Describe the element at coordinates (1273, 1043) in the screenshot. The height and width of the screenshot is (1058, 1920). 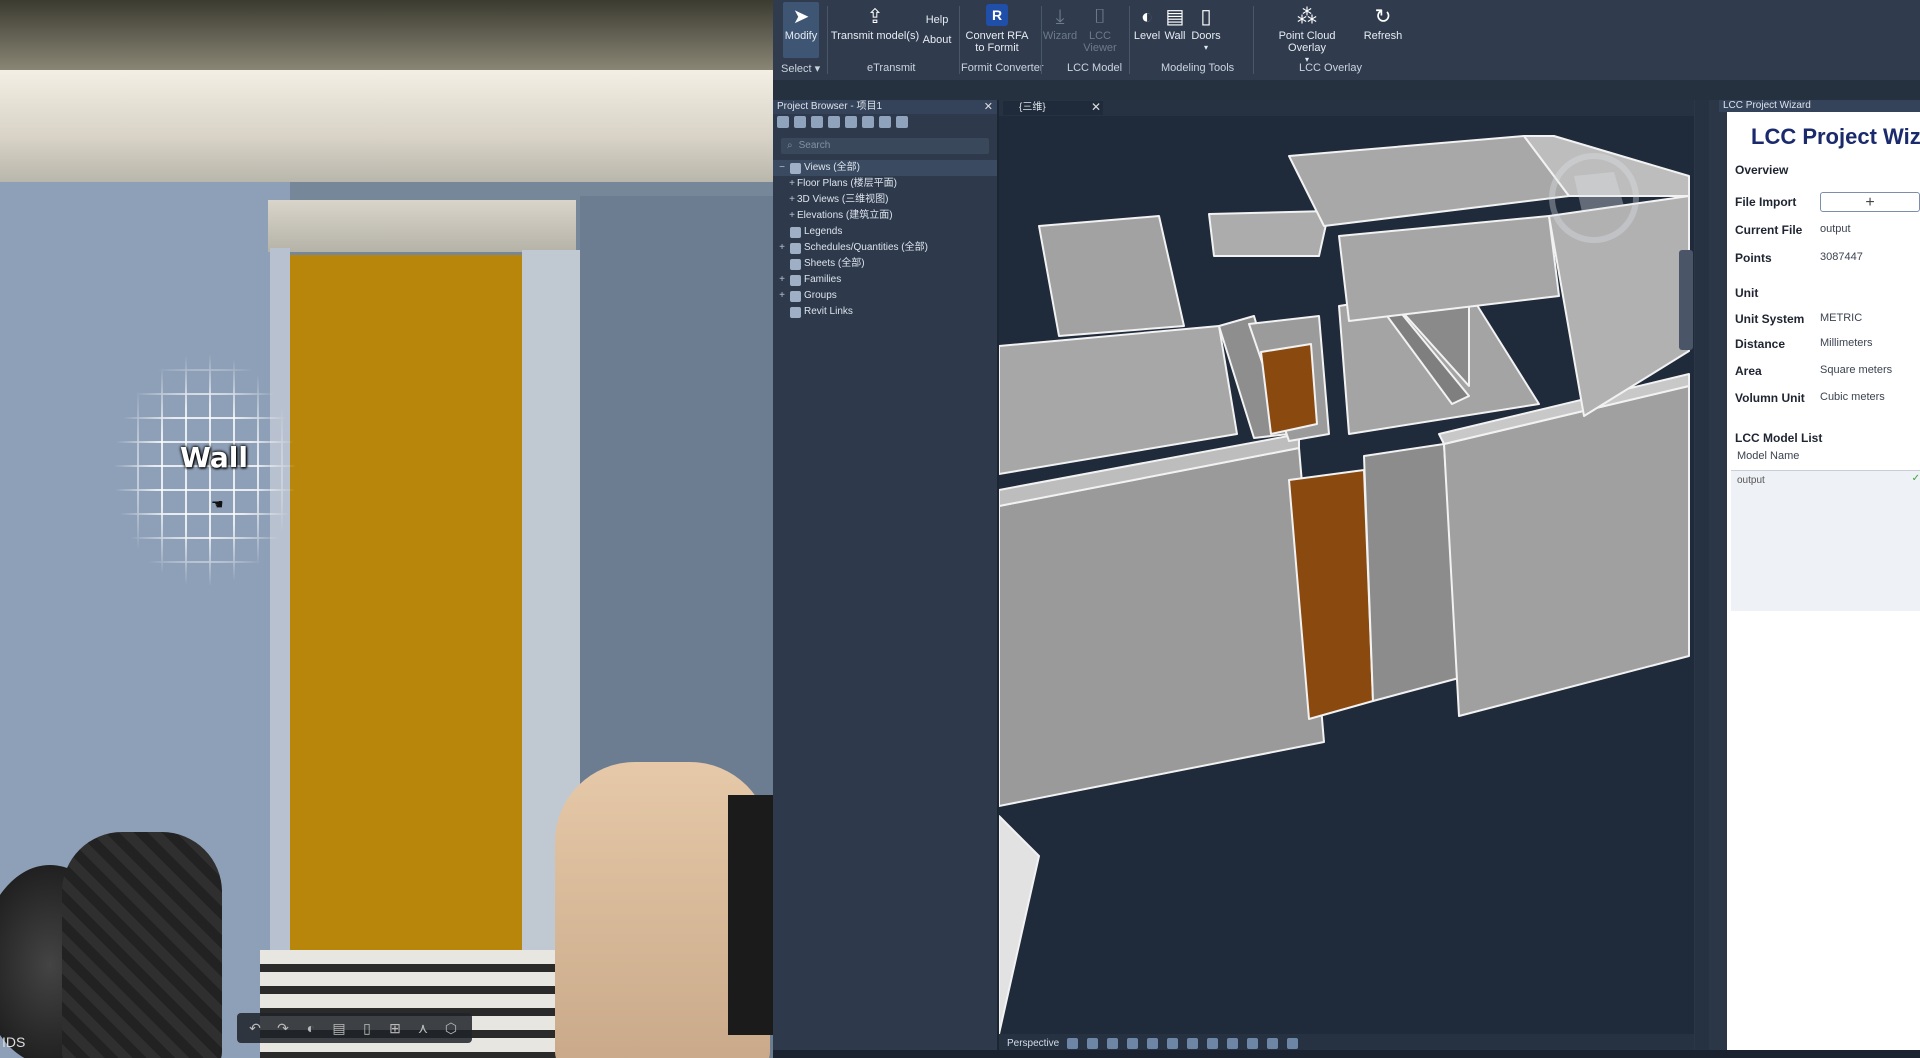
I see `lock-icon` at that location.